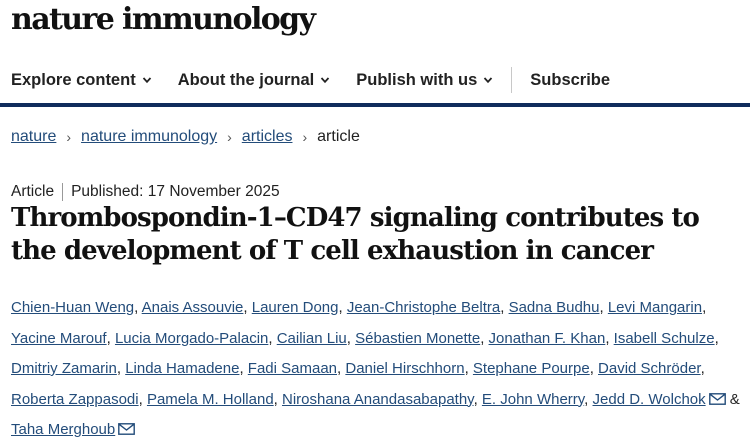  I want to click on article-meta: Article Published: 17 November 2025, so click(145, 192).